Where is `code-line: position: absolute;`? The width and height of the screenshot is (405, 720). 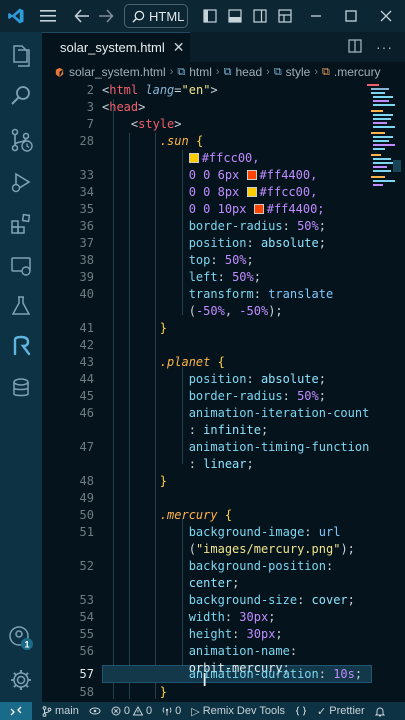 code-line: position: absolute; is located at coordinates (257, 379).